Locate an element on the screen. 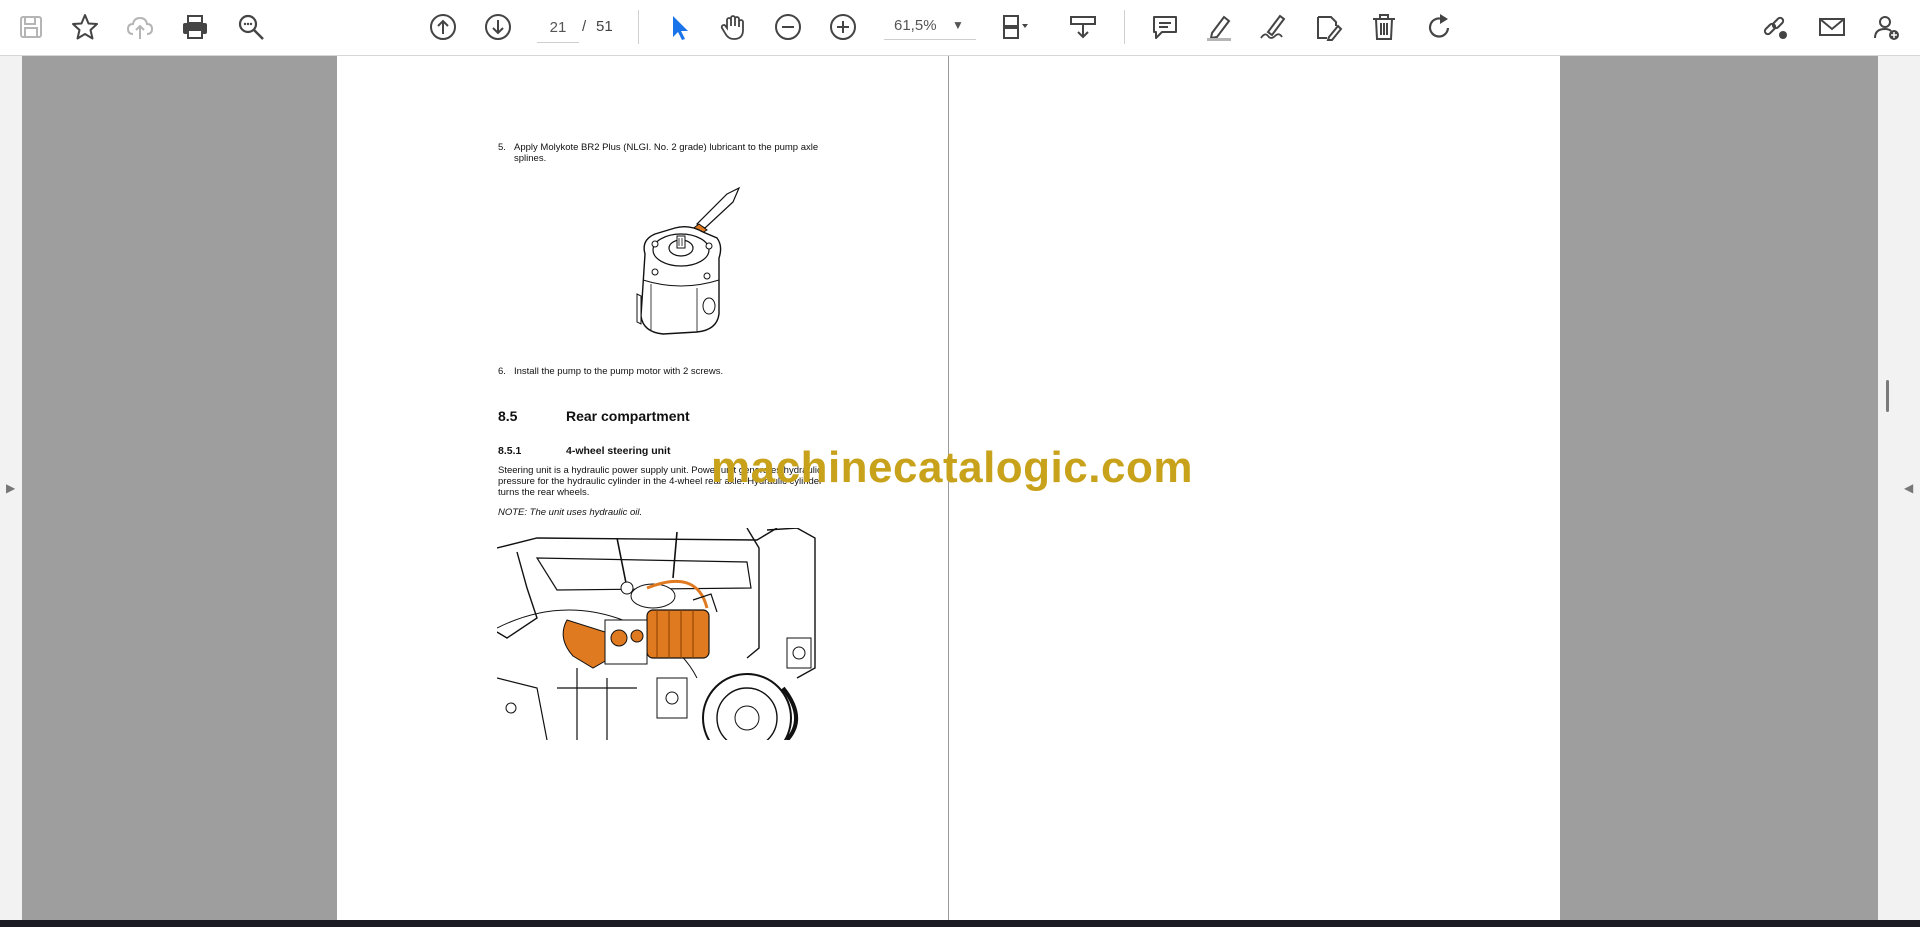  chevron-down-icon: ▼ is located at coordinates (958, 25).